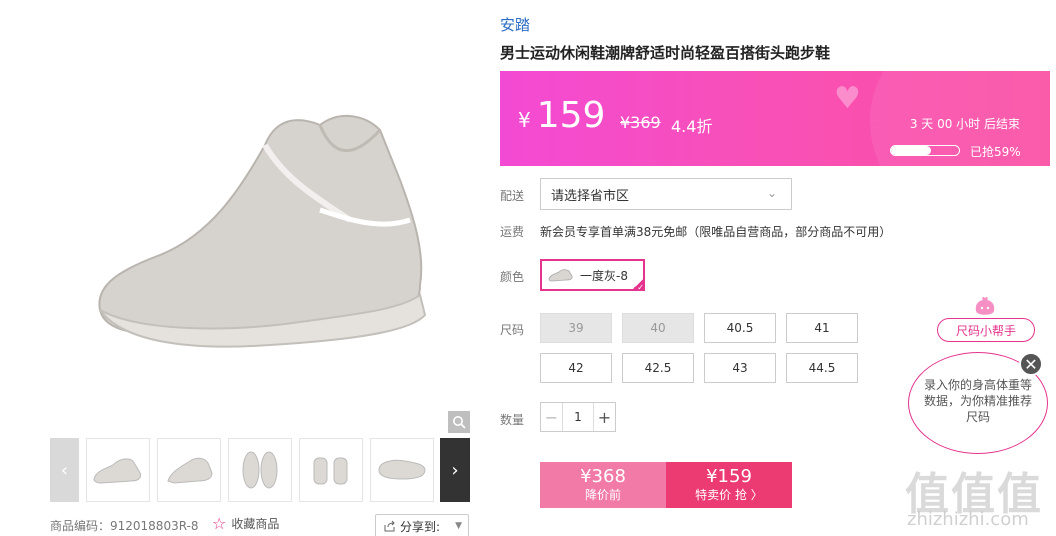  I want to click on selected-check-icon: ✓, so click(638, 284).